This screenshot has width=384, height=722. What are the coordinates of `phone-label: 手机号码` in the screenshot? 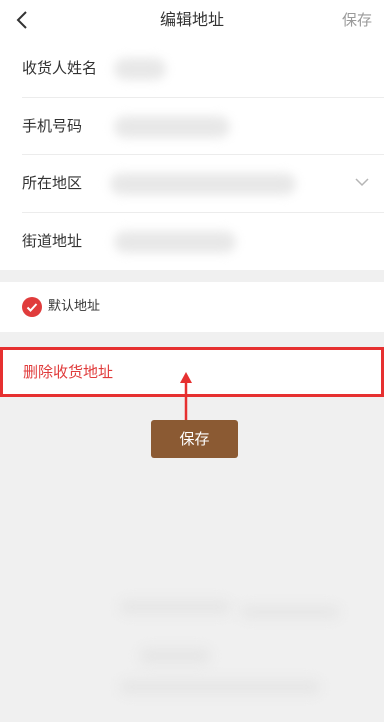 It's located at (52, 125).